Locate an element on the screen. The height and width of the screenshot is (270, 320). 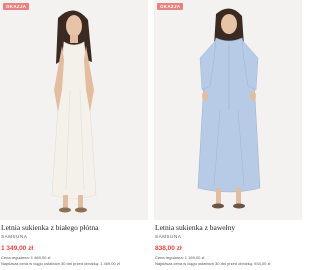
model-photo-blue-dress is located at coordinates (229, 108).